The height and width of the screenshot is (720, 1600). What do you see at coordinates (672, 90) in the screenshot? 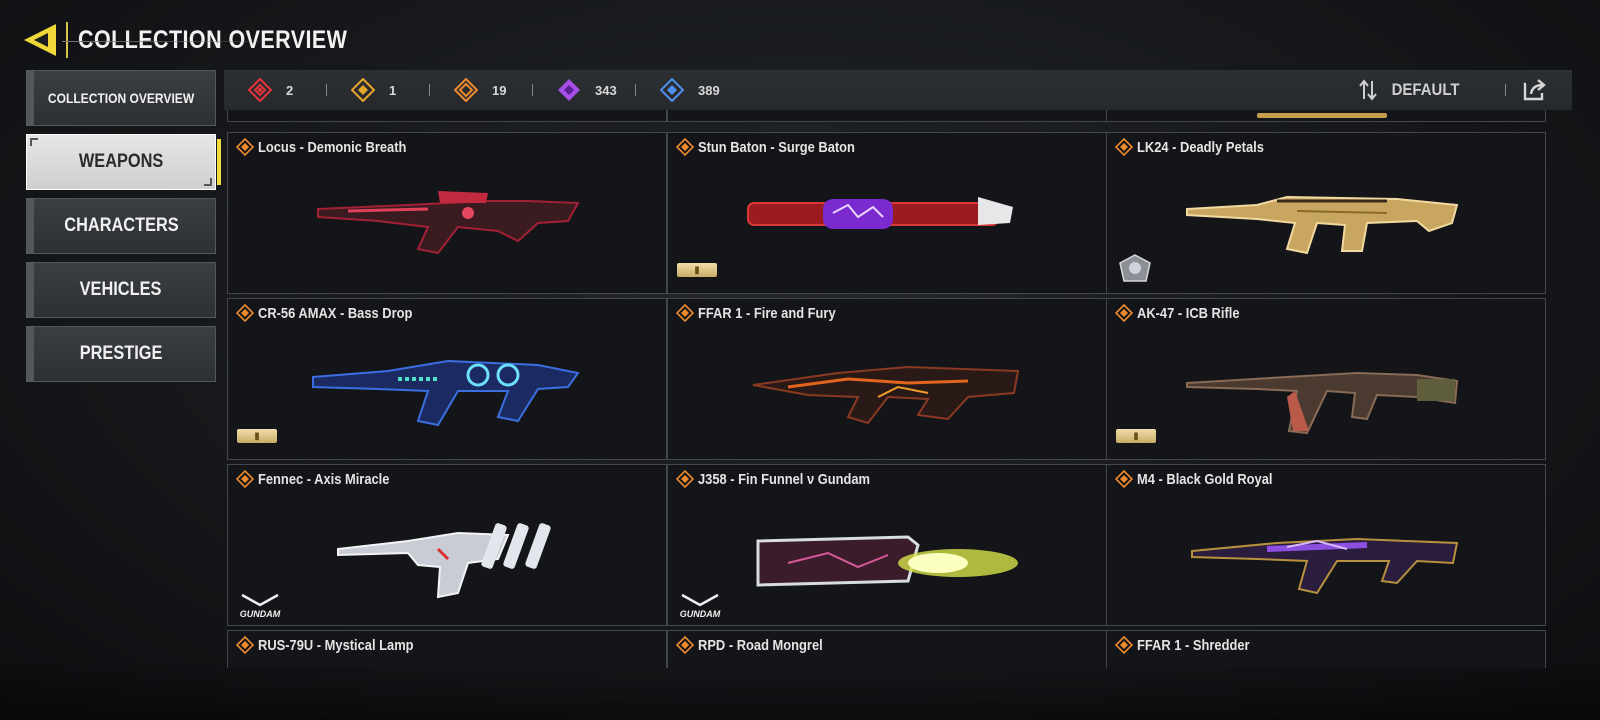
I see `rare-rarity-icon` at bounding box center [672, 90].